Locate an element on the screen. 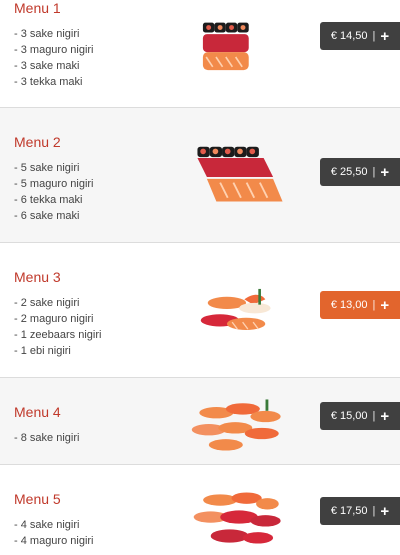 The image size is (400, 555). menu-title: Menu 4 is located at coordinates (37, 412).